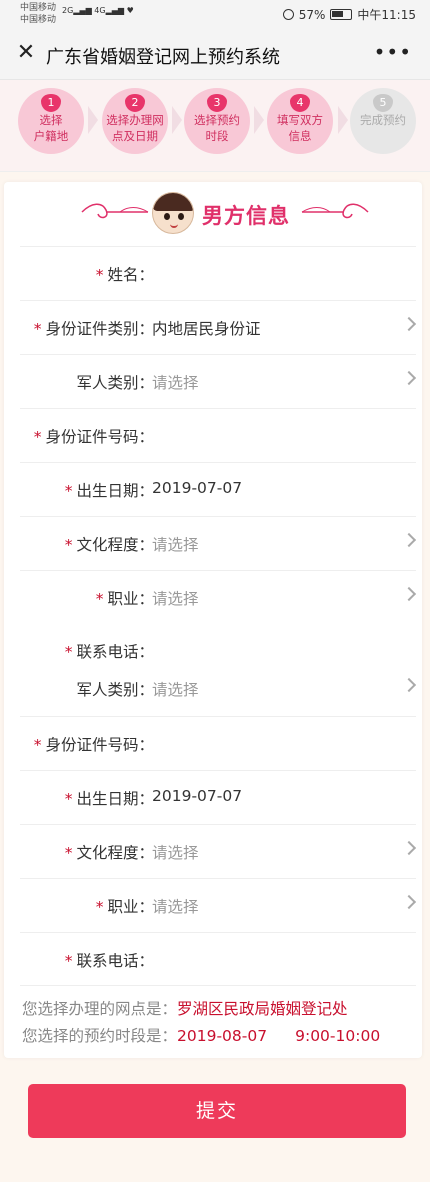 The height and width of the screenshot is (1182, 430). What do you see at coordinates (341, 14) in the screenshot?
I see `battery-icon` at bounding box center [341, 14].